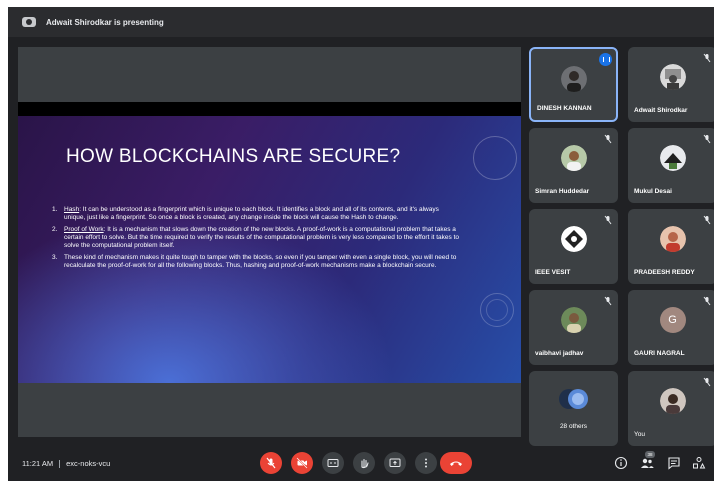 The width and height of the screenshot is (714, 481). I want to click on participant-tile: IEEE VESIT, so click(573, 246).